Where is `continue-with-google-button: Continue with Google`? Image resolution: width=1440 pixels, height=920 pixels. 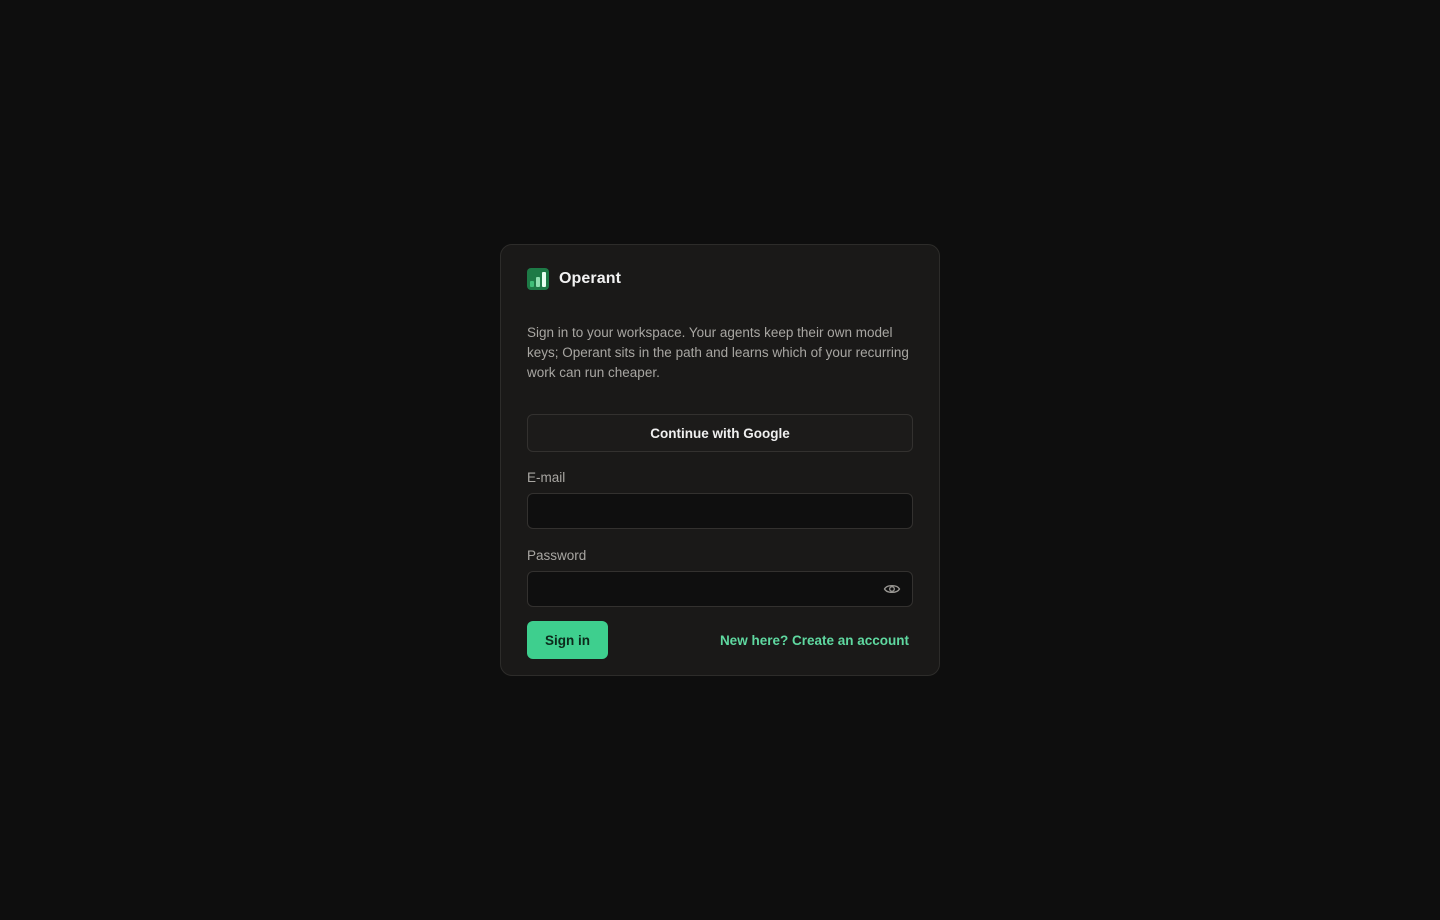 continue-with-google-button: Continue with Google is located at coordinates (720, 433).